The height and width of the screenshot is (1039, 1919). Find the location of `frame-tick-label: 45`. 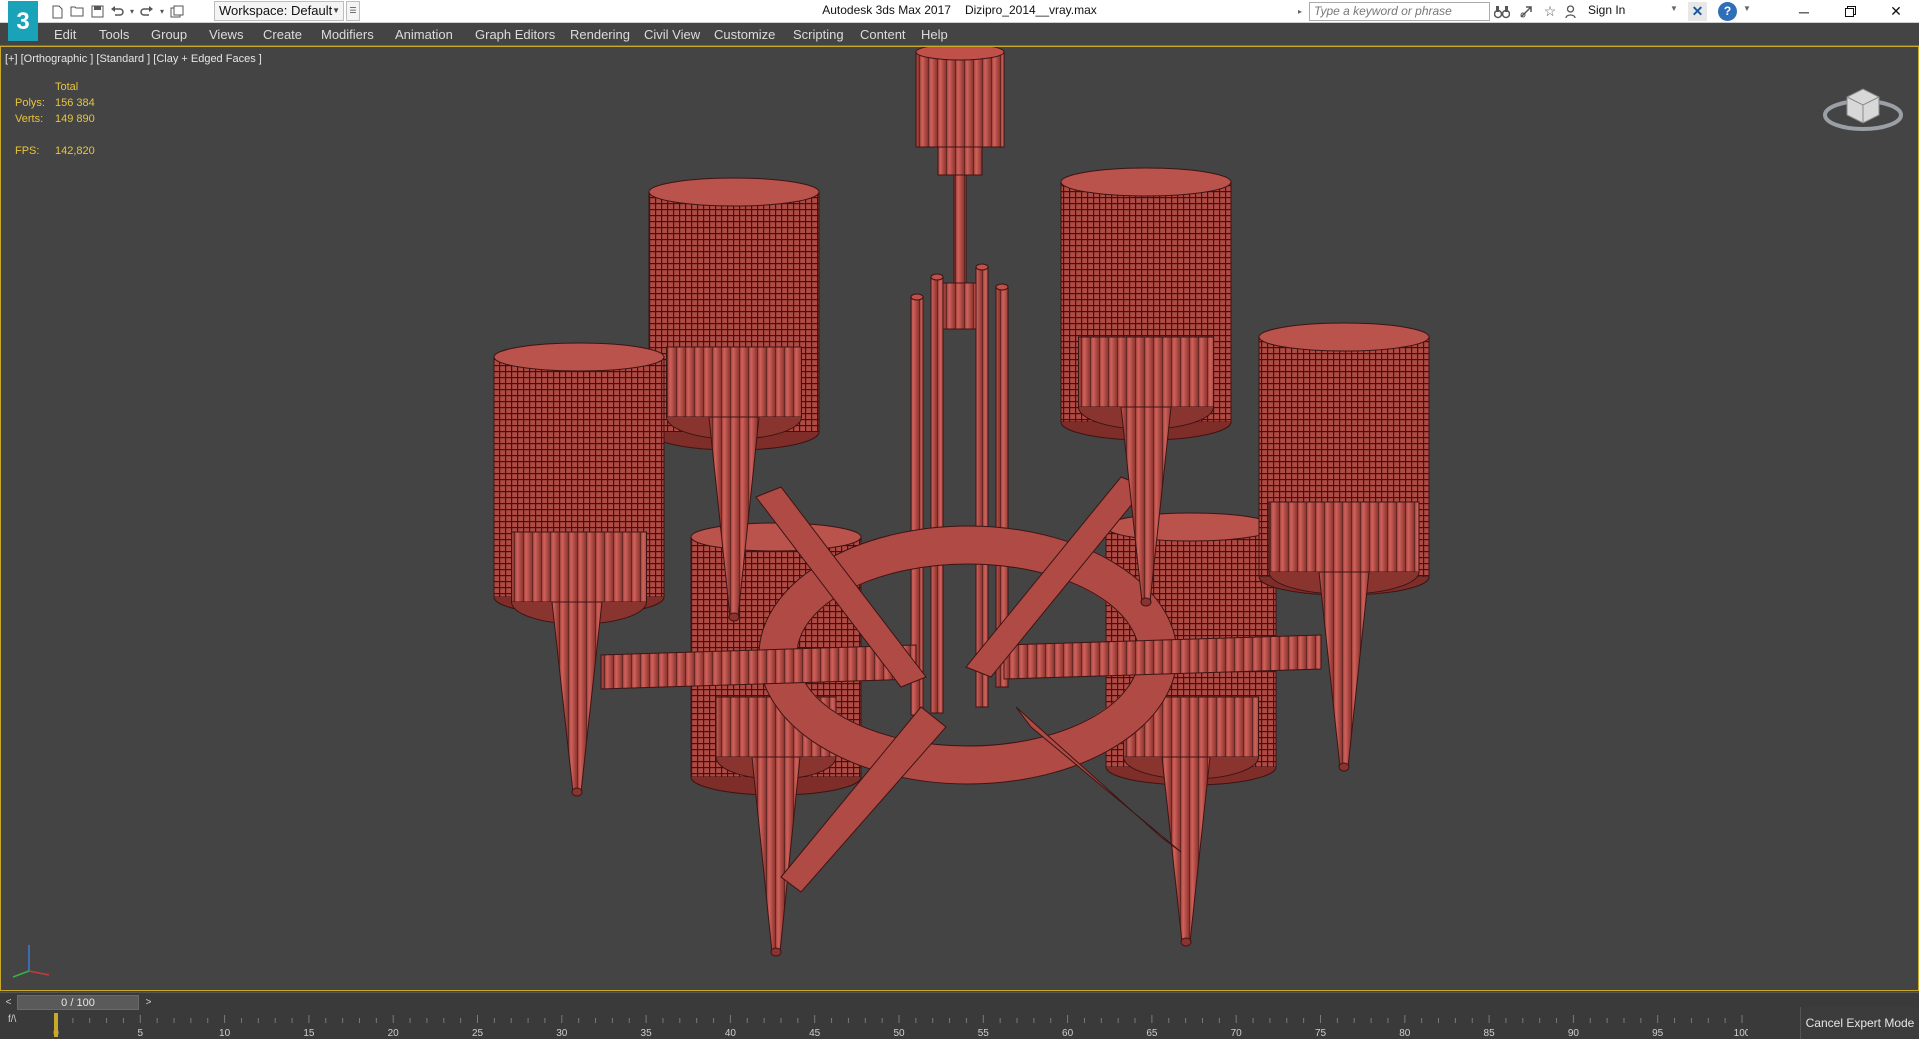

frame-tick-label: 45 is located at coordinates (815, 1033).